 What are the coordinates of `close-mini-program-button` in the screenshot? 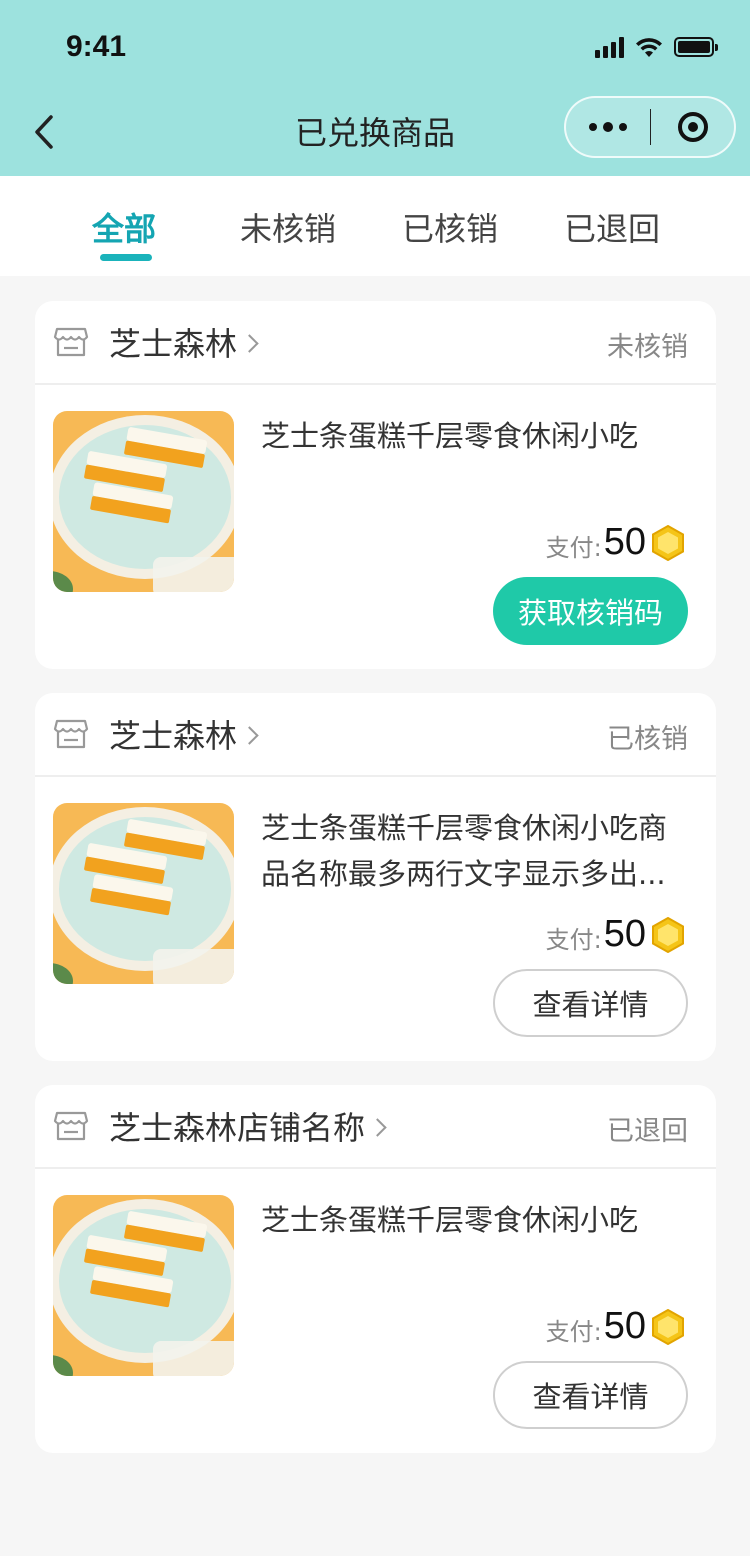 It's located at (692, 127).